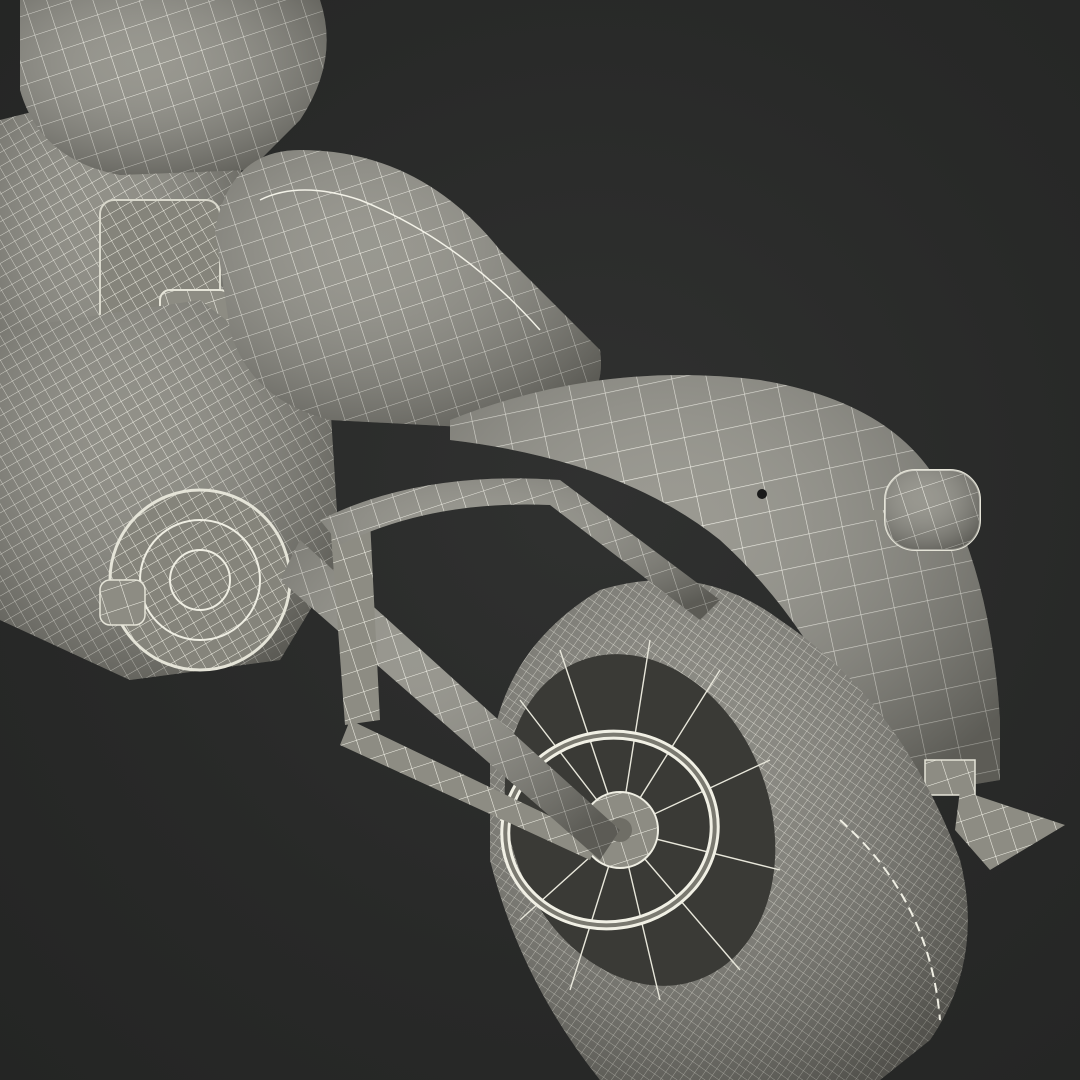 The height and width of the screenshot is (1080, 1080). Describe the element at coordinates (950, 777) in the screenshot. I see `license-light` at that location.